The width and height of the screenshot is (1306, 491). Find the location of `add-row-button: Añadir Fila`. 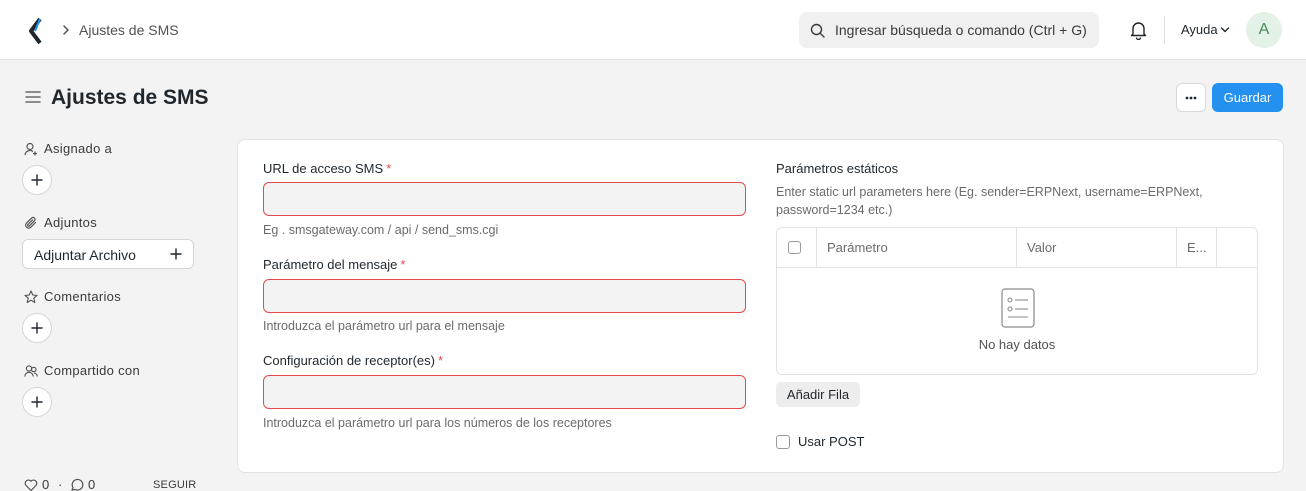

add-row-button: Añadir Fila is located at coordinates (818, 394).